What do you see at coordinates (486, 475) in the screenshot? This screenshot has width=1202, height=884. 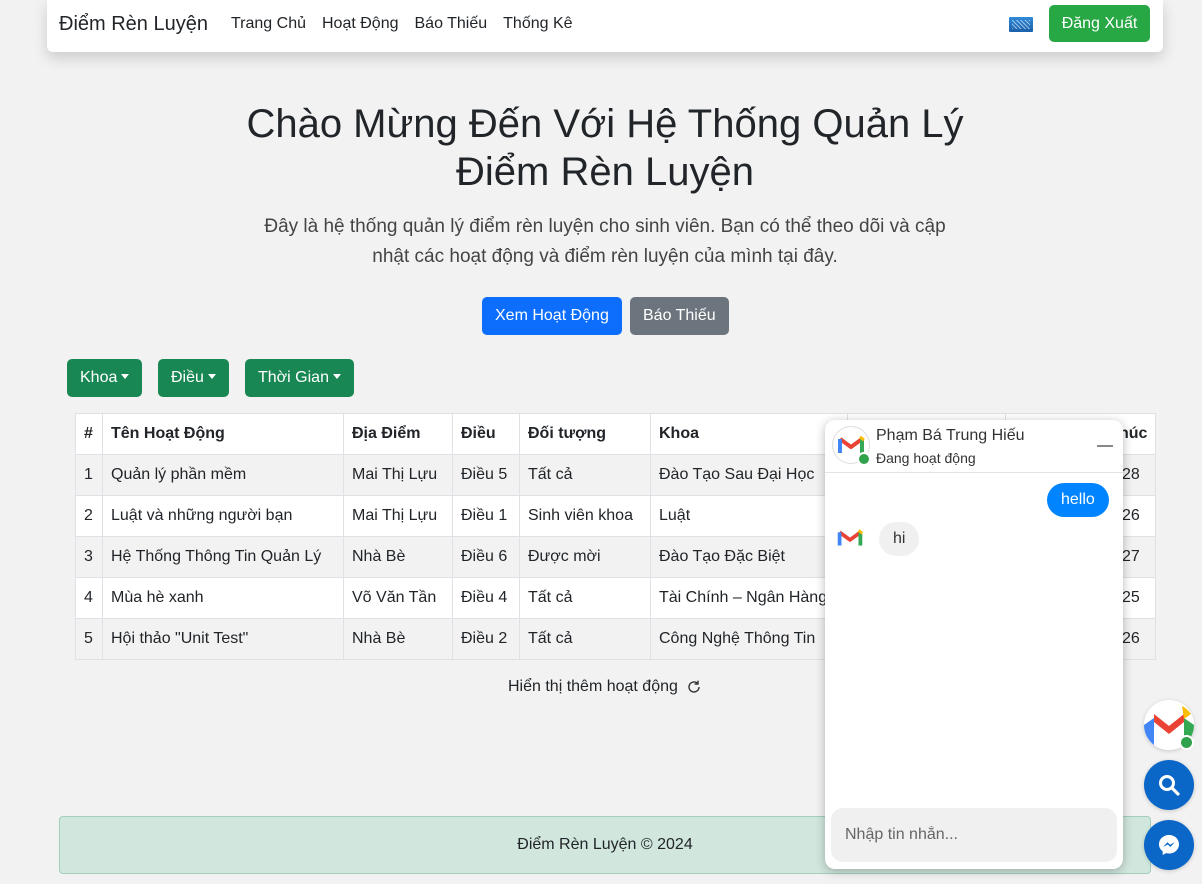 I see `cell-article: Điều 5` at bounding box center [486, 475].